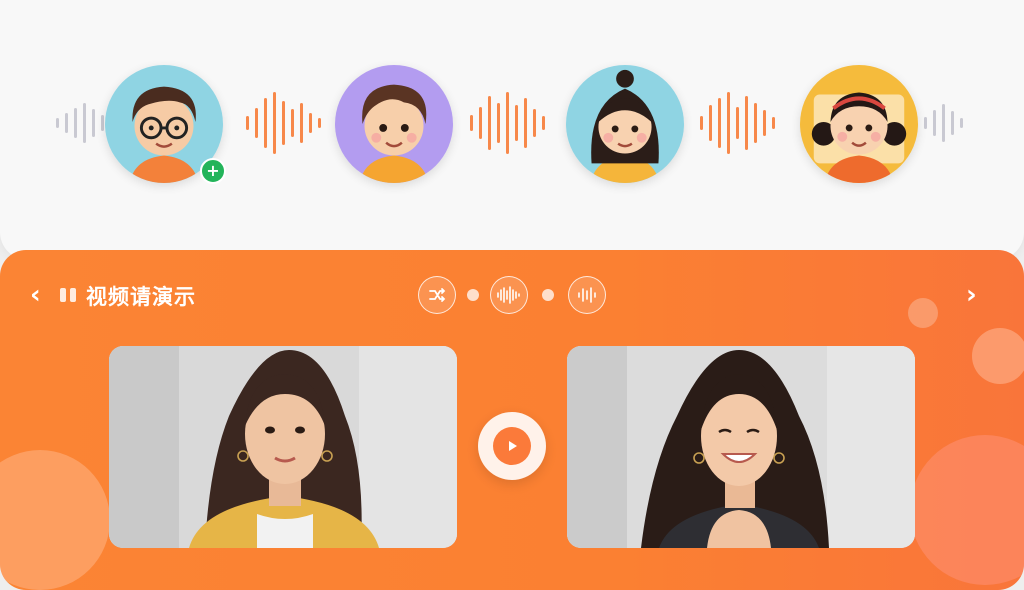  I want to click on play-button, so click(512, 446).